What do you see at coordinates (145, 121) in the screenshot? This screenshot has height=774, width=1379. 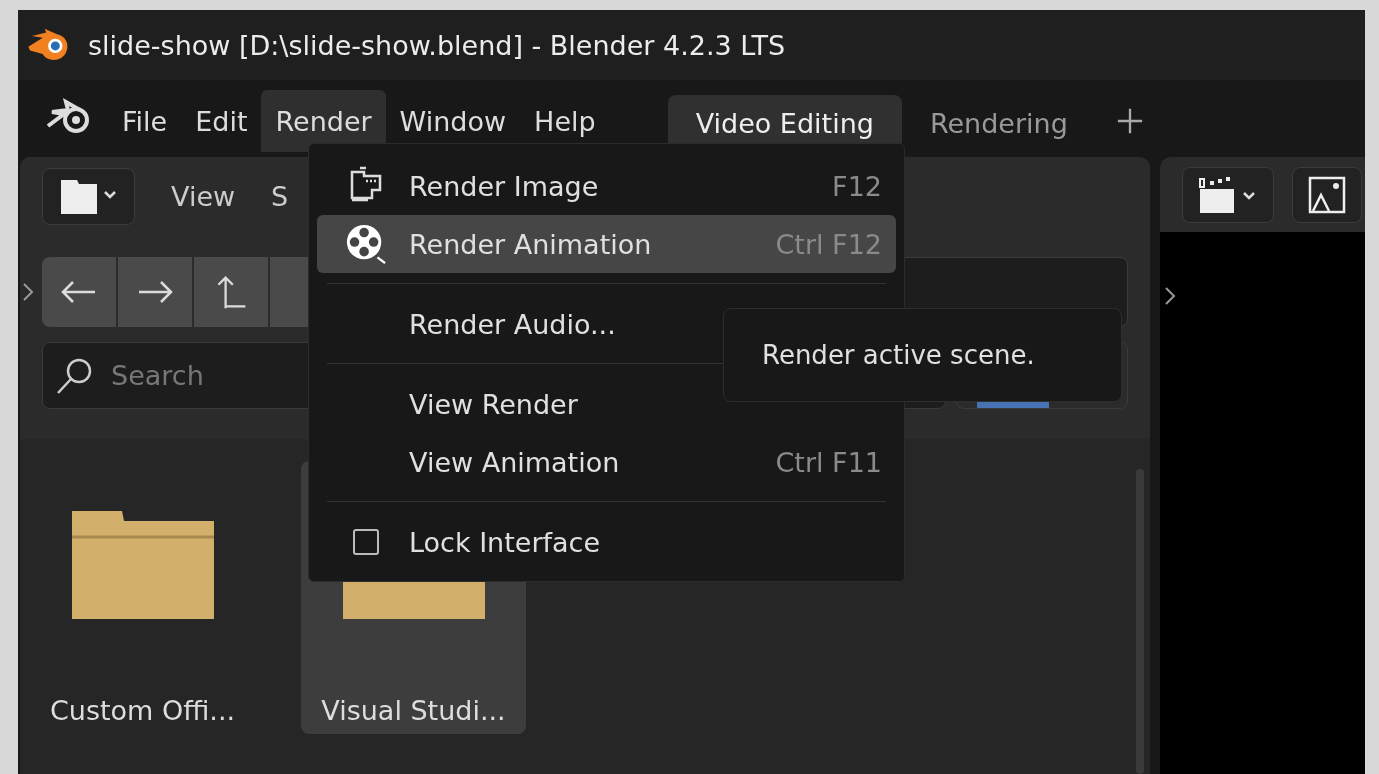 I see `menu-item: File` at bounding box center [145, 121].